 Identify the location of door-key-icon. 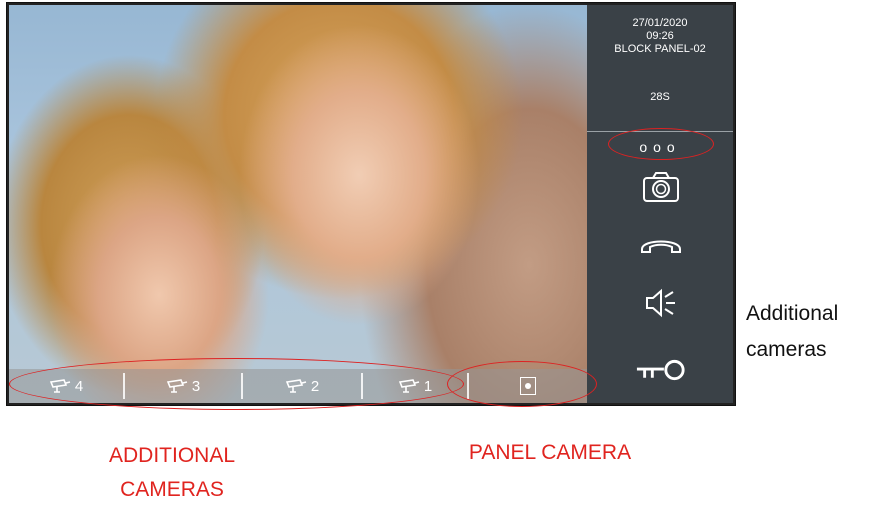
(660, 370).